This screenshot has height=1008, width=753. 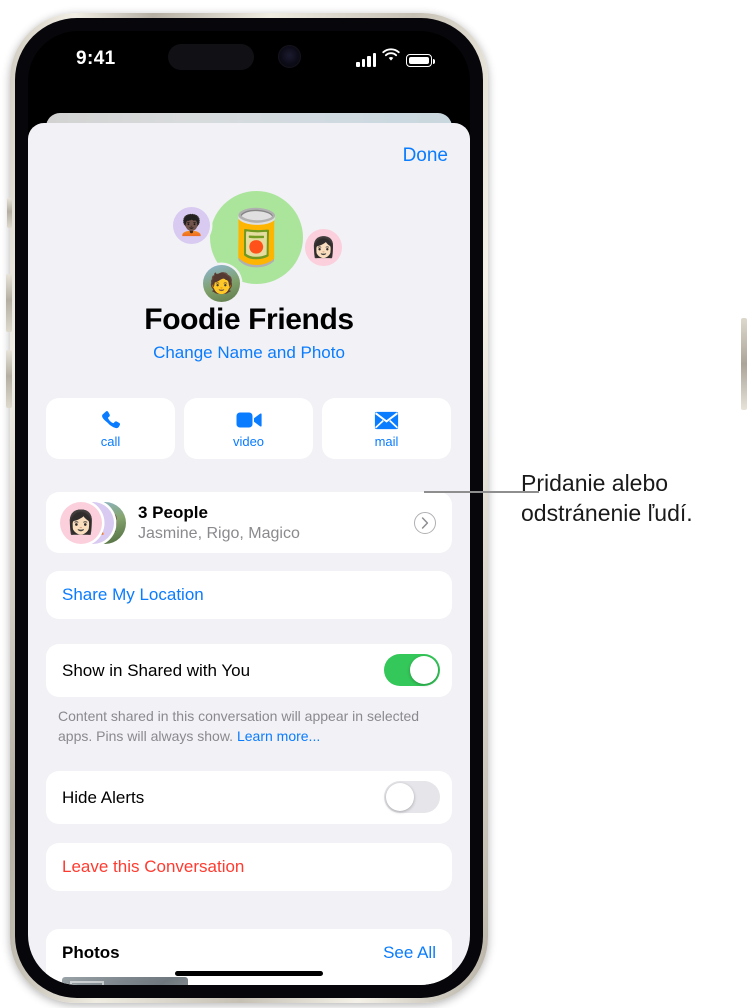 What do you see at coordinates (133, 594) in the screenshot?
I see `share-my-location-label: Share My Location` at bounding box center [133, 594].